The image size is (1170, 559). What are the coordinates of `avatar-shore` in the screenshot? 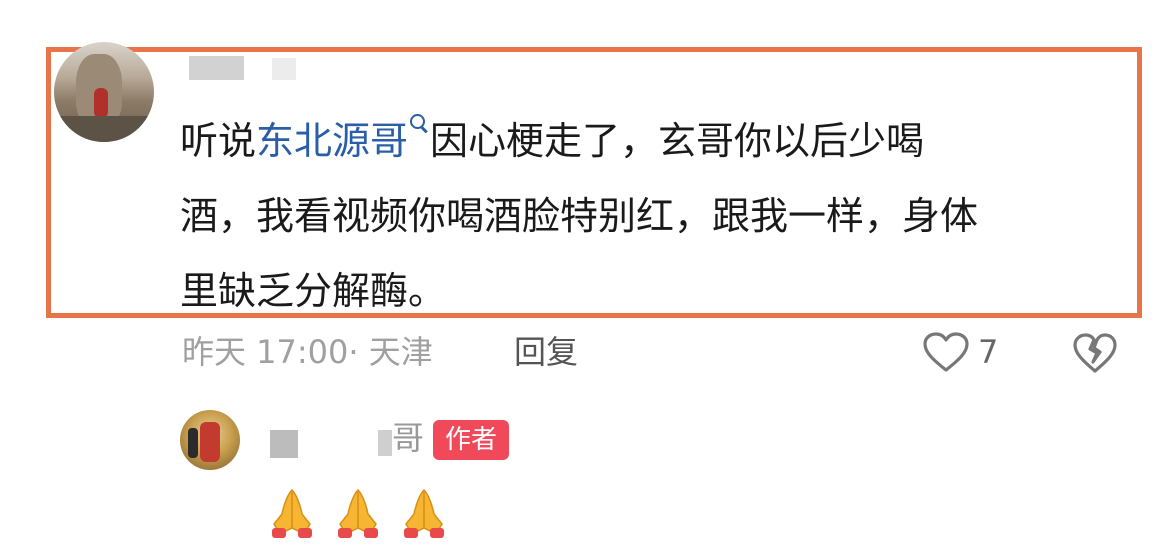 It's located at (104, 129).